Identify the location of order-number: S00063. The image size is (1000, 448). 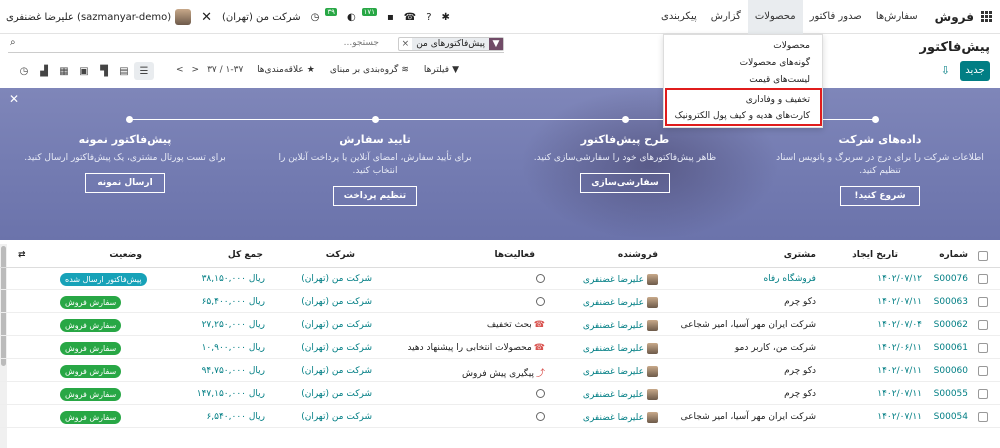
(951, 302).